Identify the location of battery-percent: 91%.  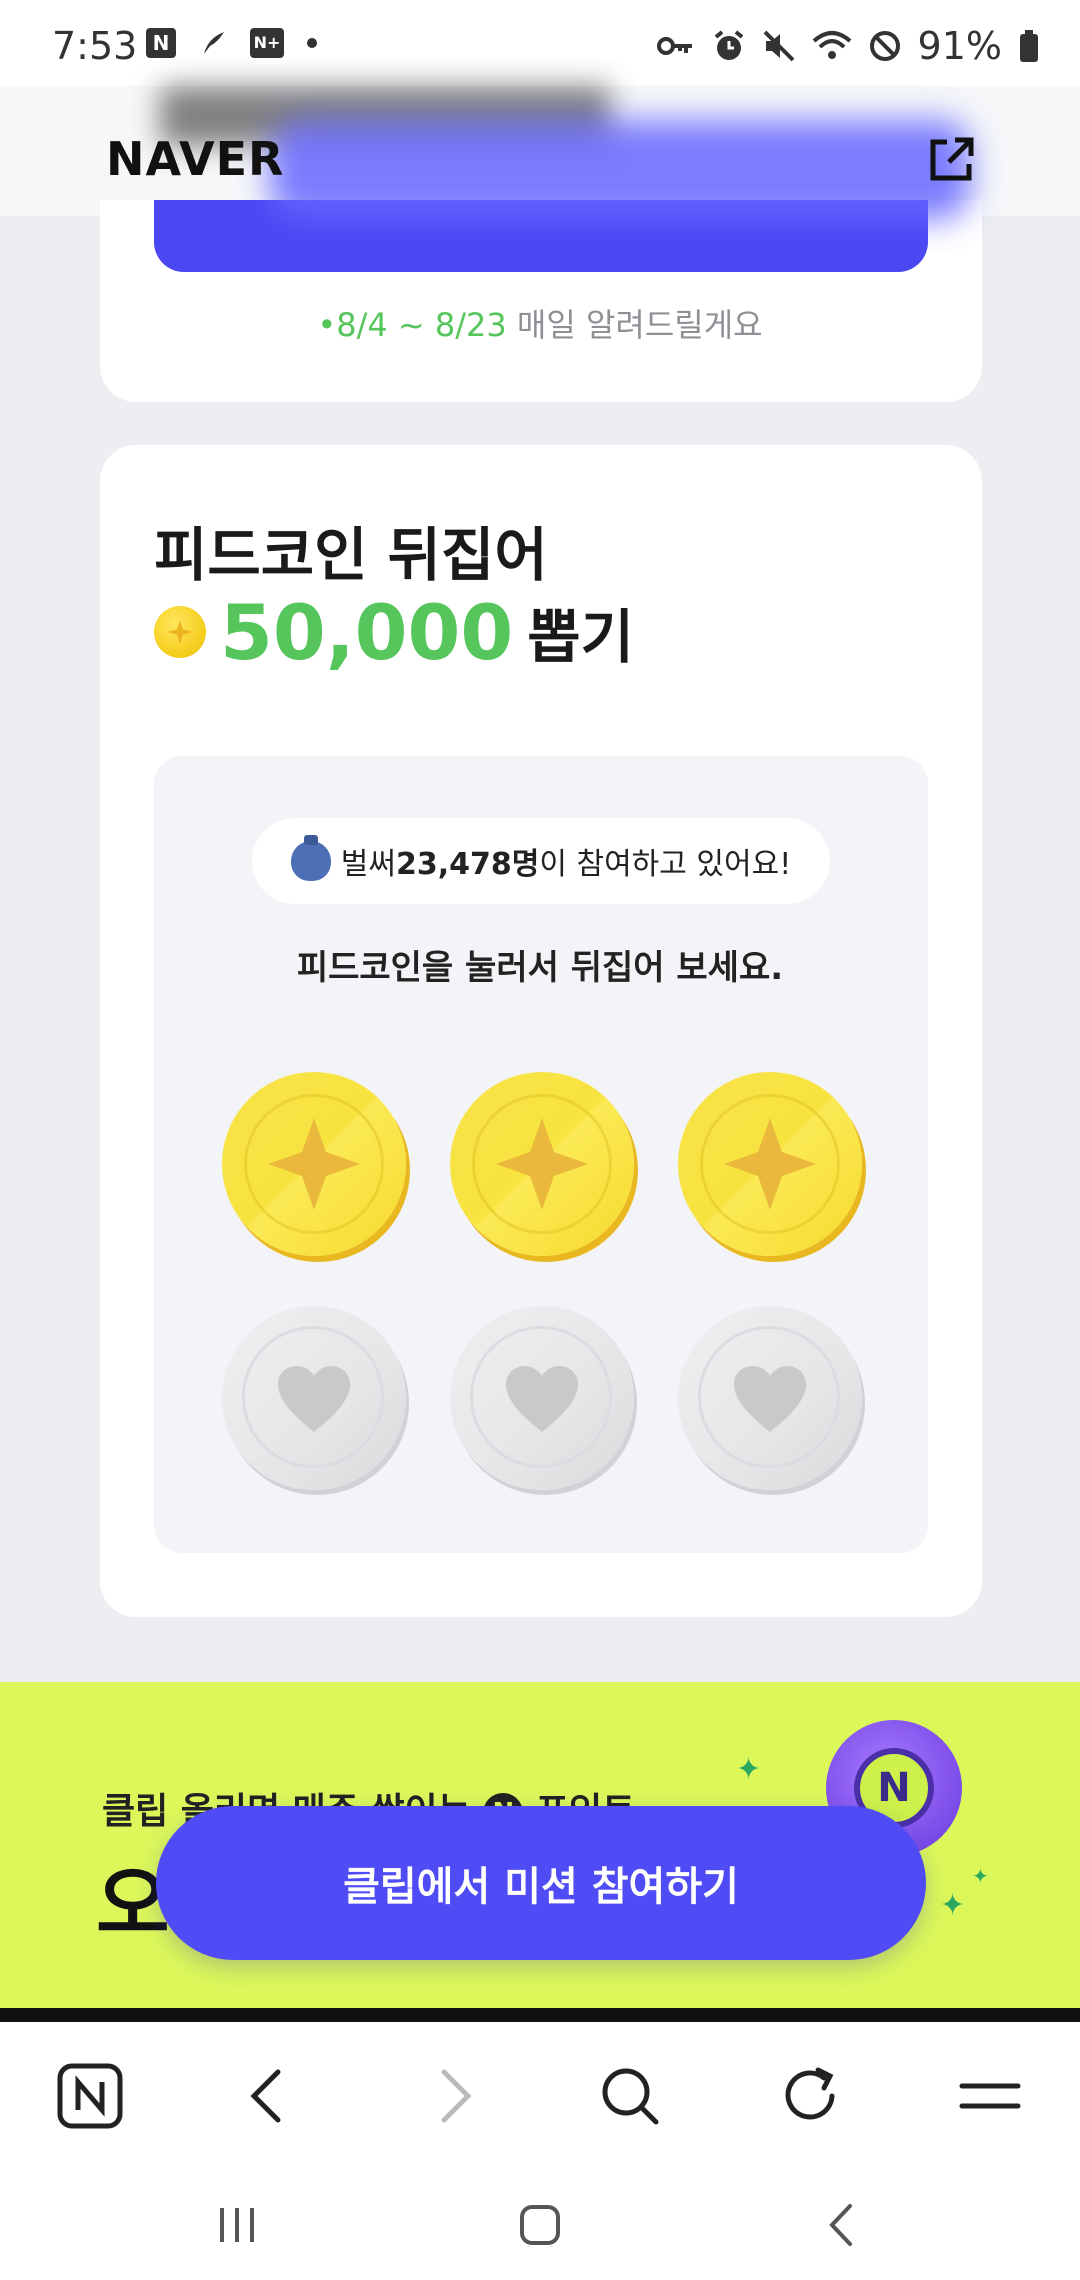
(959, 46).